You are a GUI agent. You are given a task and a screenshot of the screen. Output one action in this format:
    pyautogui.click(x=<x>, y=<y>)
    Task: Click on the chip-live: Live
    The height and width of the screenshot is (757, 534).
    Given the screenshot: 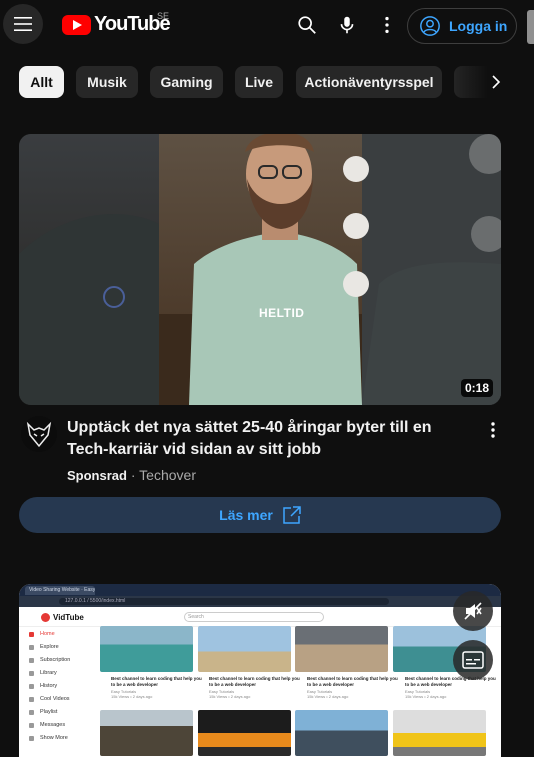 What is the action you would take?
    pyautogui.click(x=259, y=82)
    